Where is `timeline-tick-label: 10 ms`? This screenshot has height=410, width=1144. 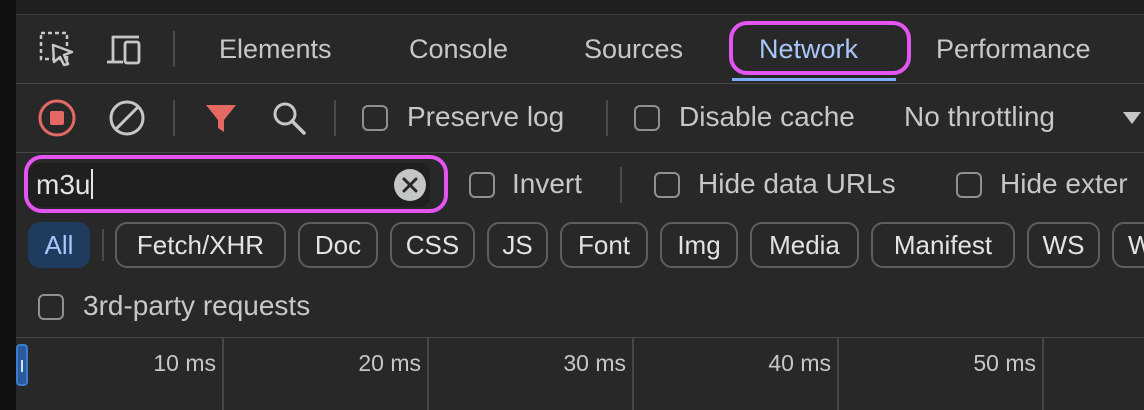
timeline-tick-label: 10 ms is located at coordinates (184, 363).